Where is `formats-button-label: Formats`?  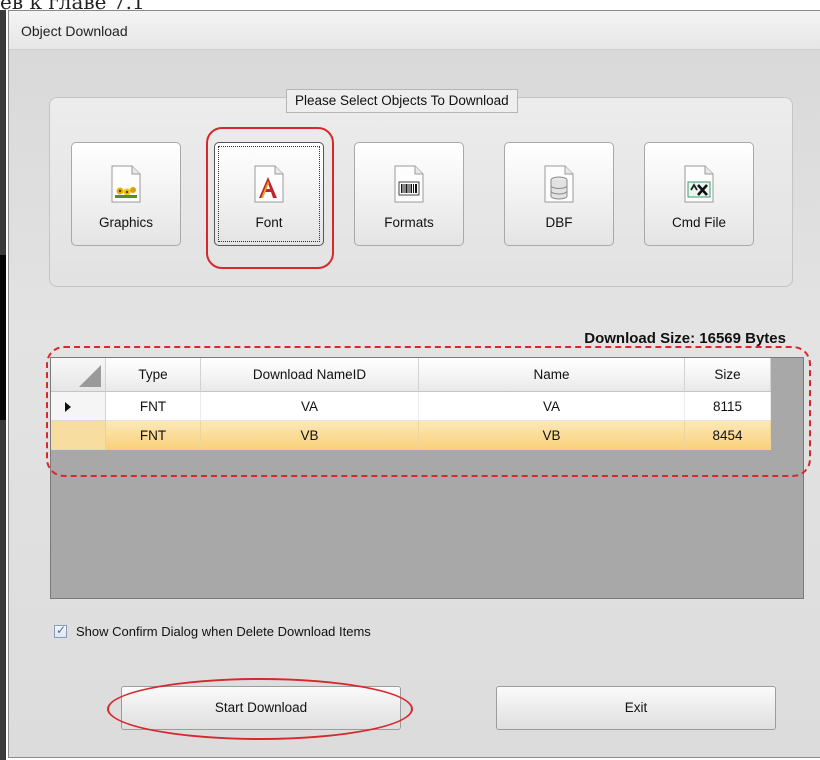
formats-button-label: Formats is located at coordinates (409, 222).